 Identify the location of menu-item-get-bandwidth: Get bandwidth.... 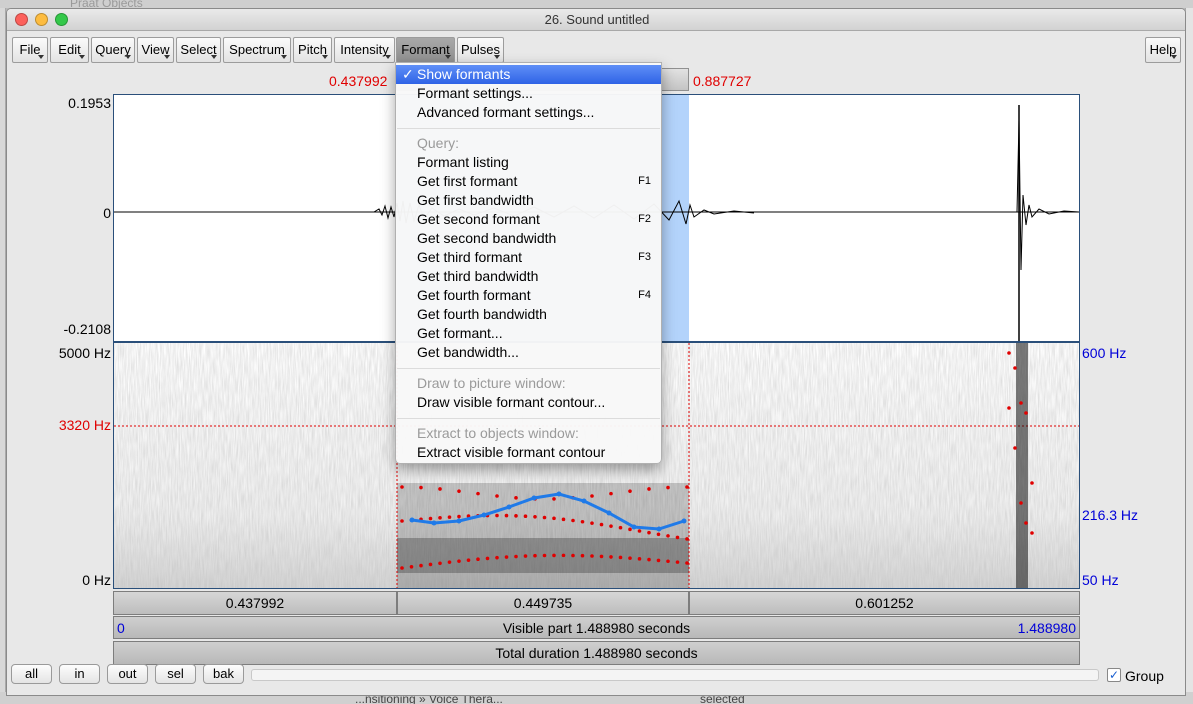
(528, 352).